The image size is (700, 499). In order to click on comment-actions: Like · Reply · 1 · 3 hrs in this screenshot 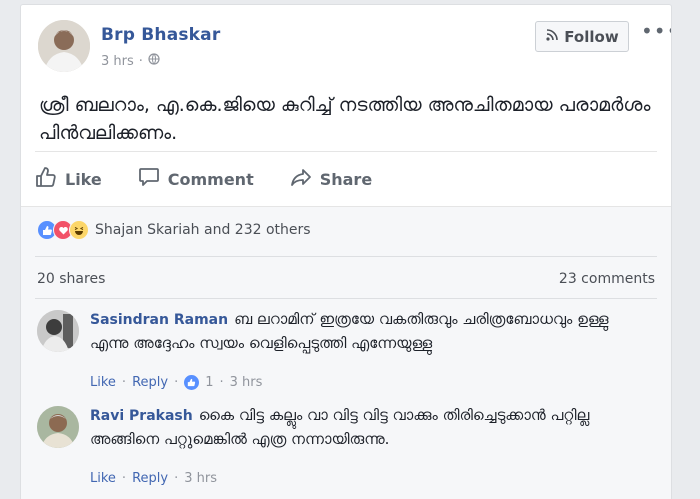, I will do `click(176, 382)`.